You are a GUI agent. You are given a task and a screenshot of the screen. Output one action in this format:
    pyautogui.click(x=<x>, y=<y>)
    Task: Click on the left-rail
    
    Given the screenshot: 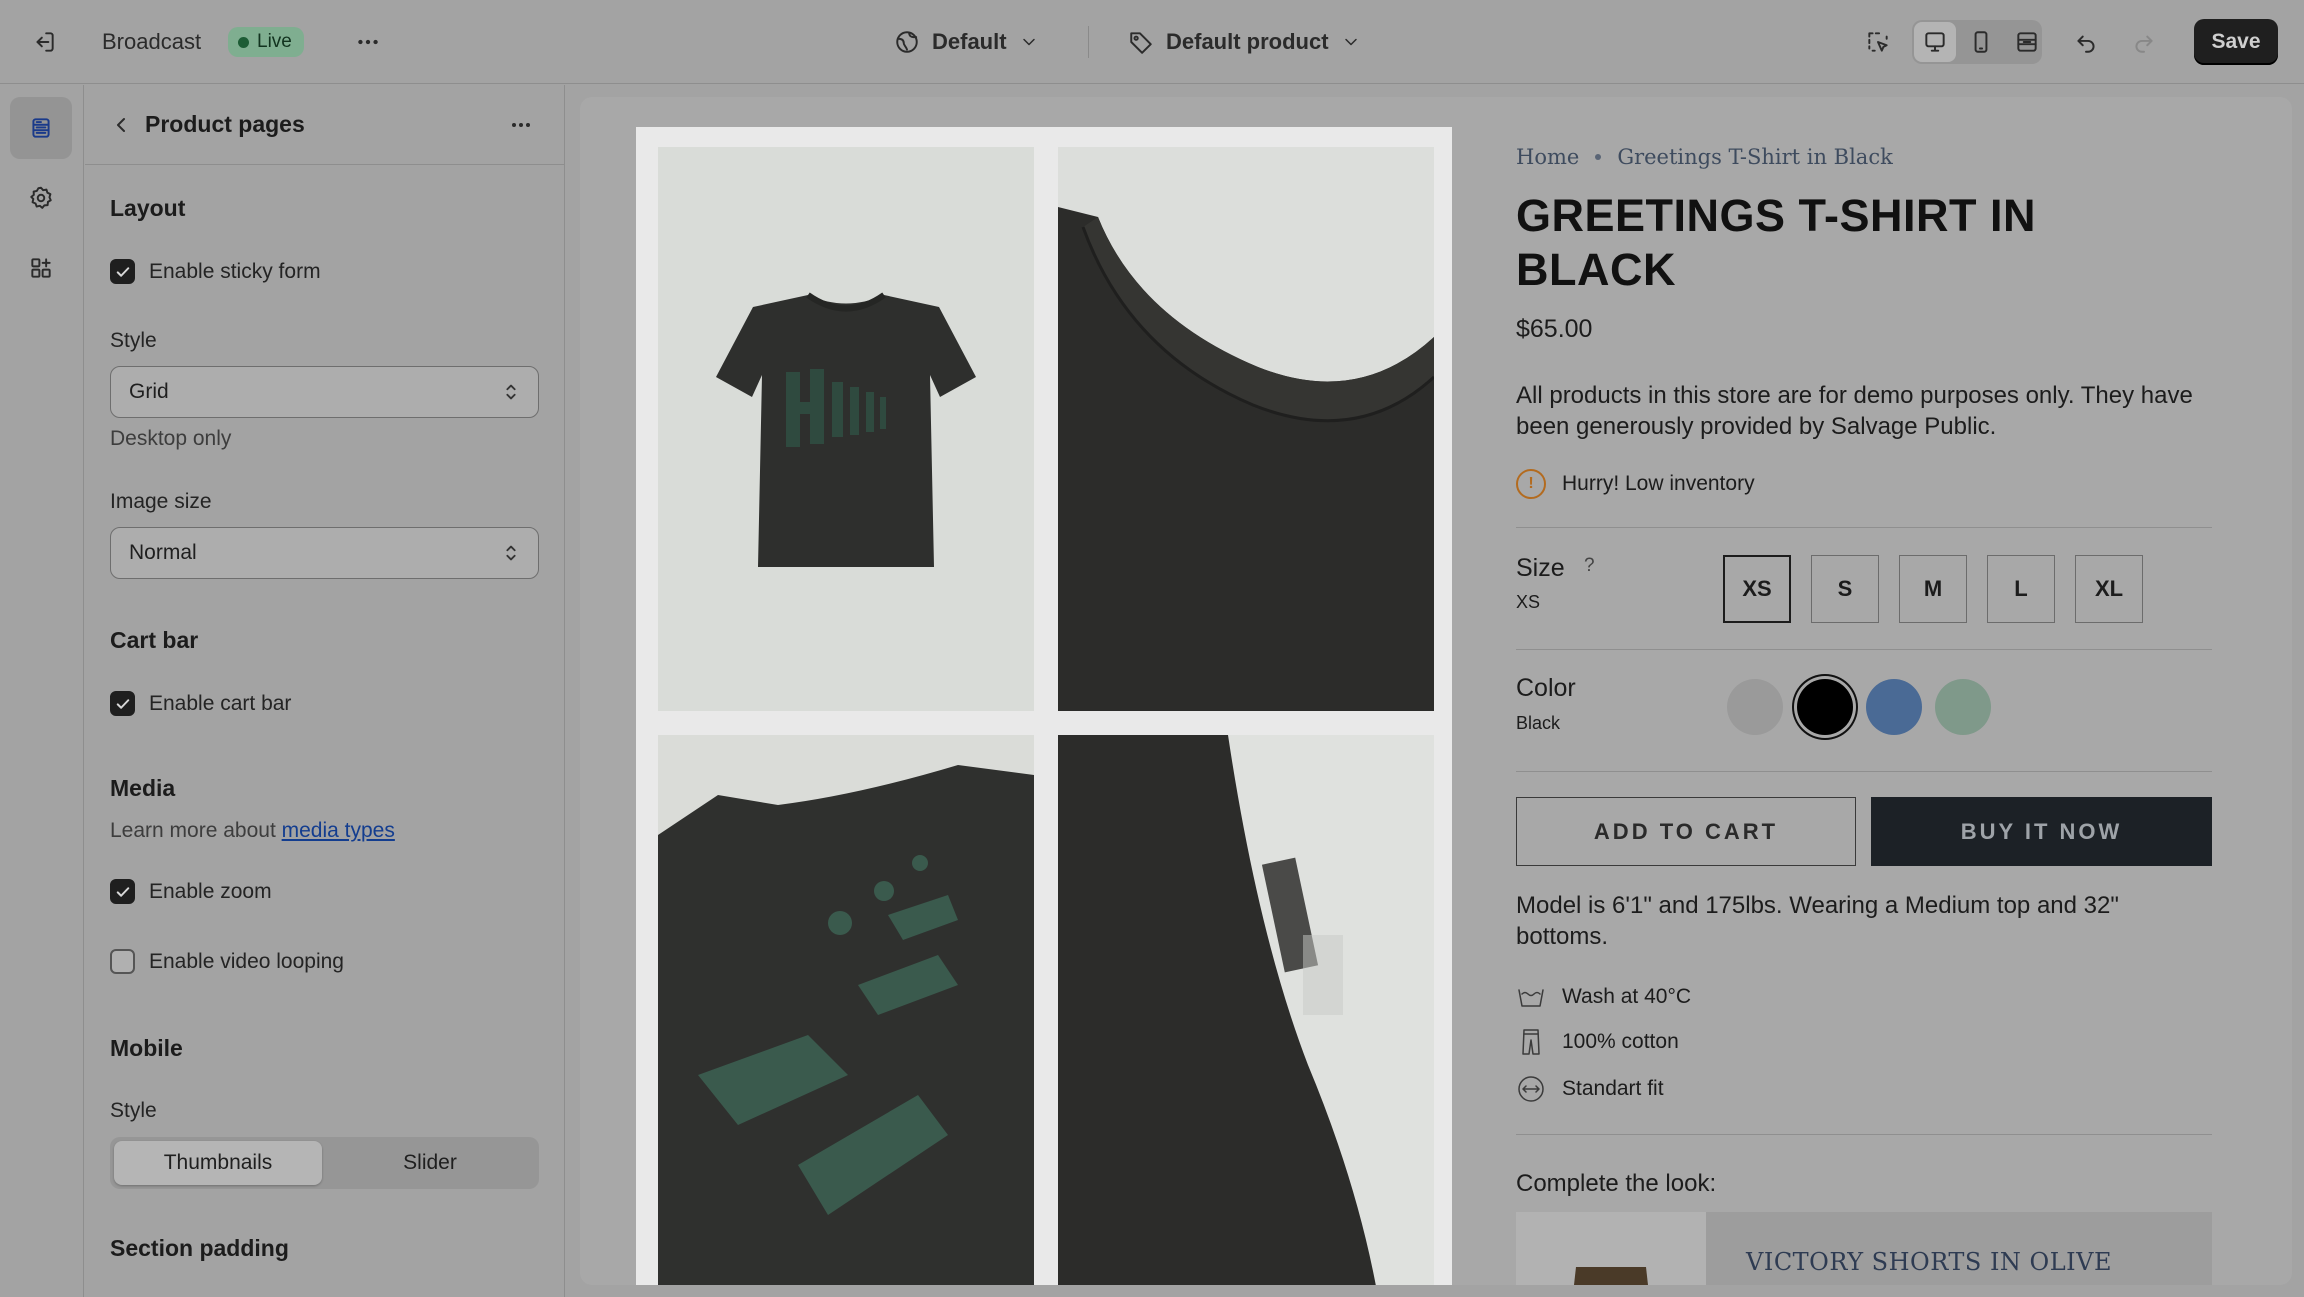 What is the action you would take?
    pyautogui.click(x=42, y=691)
    